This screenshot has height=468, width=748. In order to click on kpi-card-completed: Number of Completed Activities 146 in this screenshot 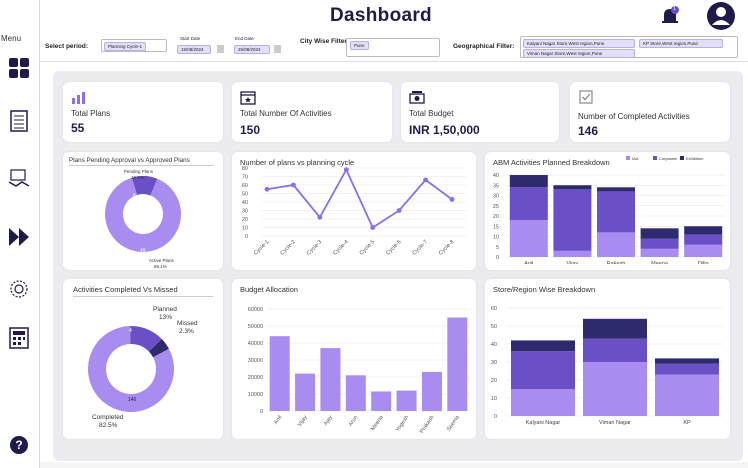, I will do `click(650, 112)`.